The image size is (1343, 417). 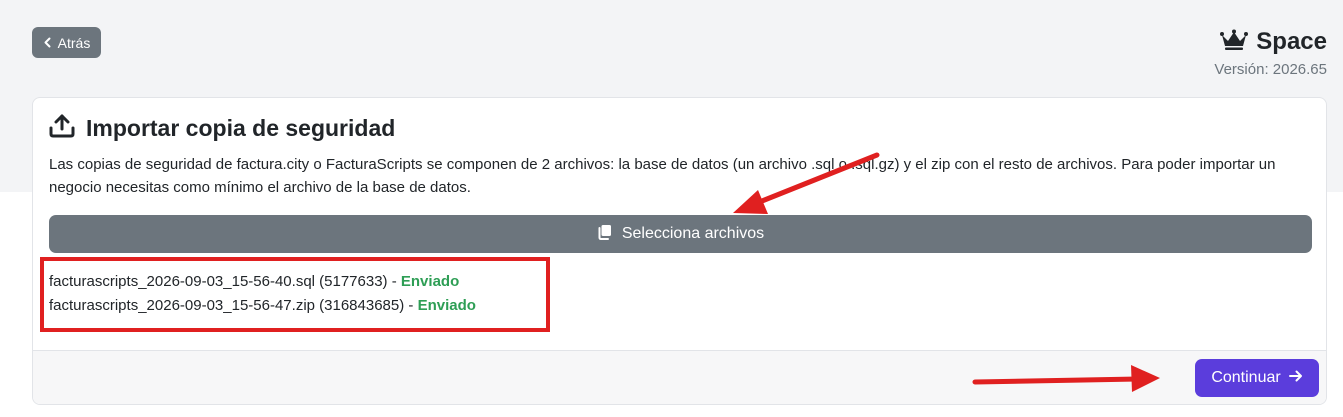 I want to click on version-label: Versión: 2026.65, so click(x=1270, y=69).